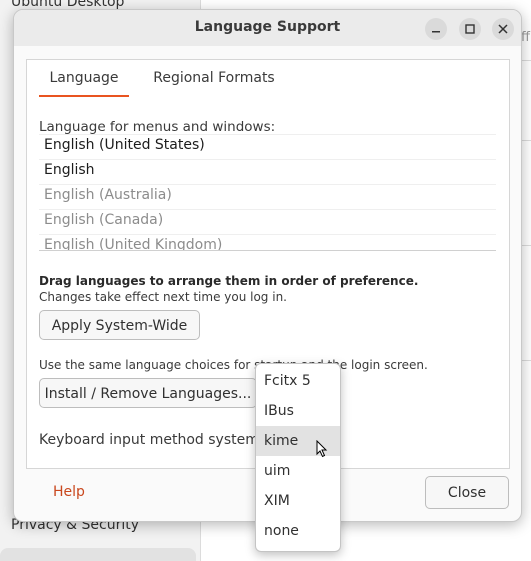 The image size is (531, 561). I want to click on menu-item-none: none, so click(298, 531).